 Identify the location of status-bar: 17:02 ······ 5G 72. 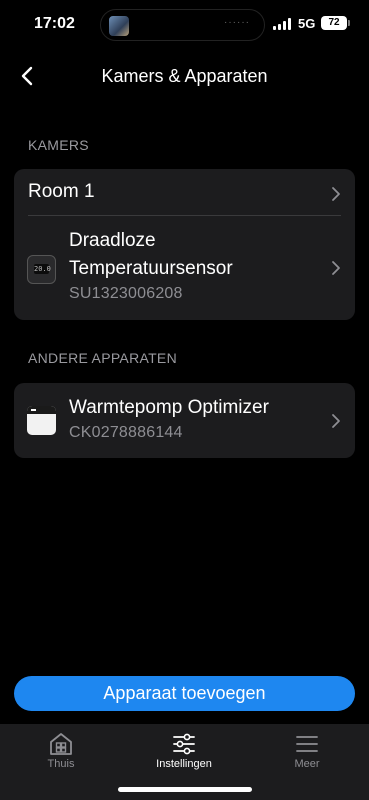
(184, 25).